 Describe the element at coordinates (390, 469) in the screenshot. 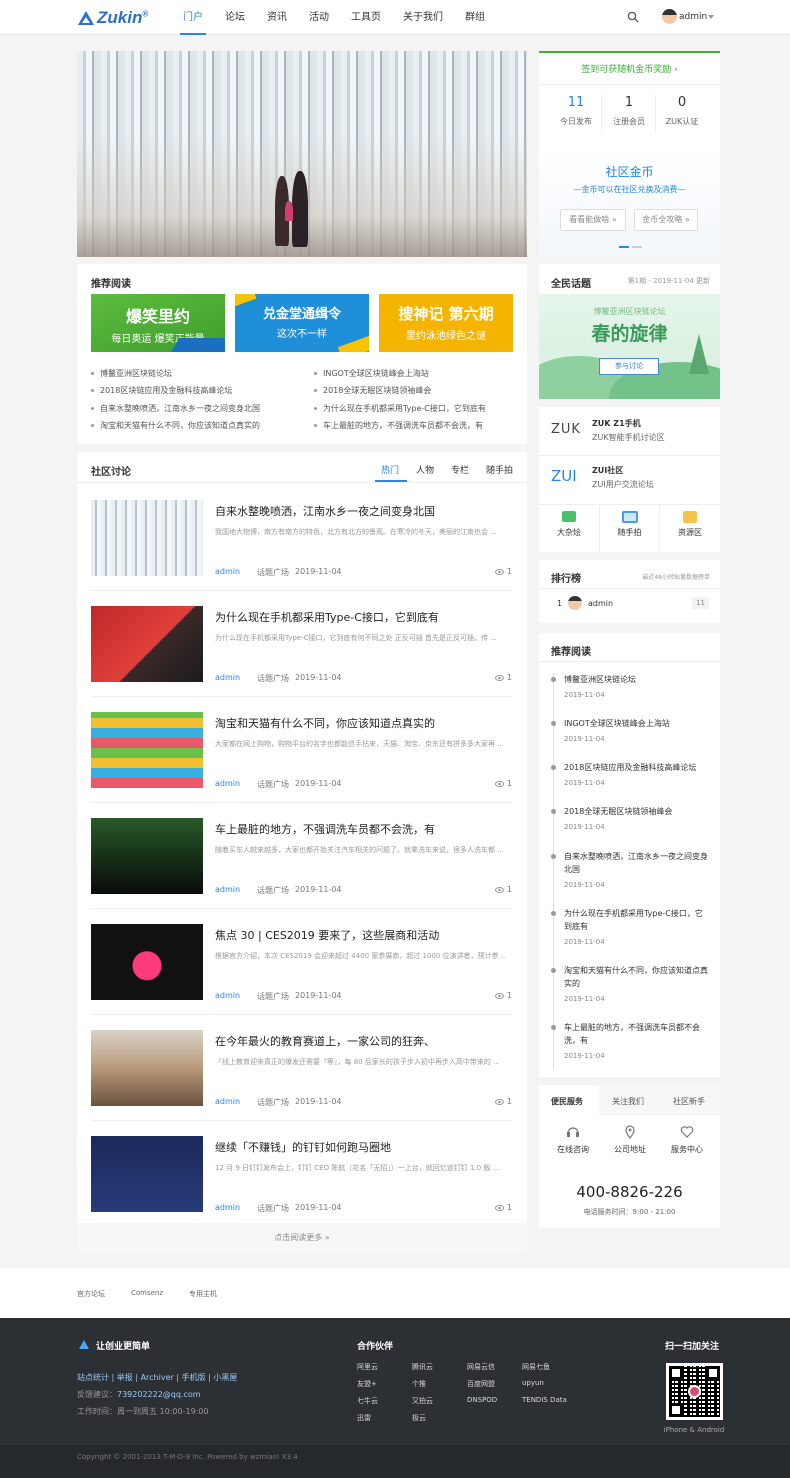

I see `tab-hot: 热门` at that location.